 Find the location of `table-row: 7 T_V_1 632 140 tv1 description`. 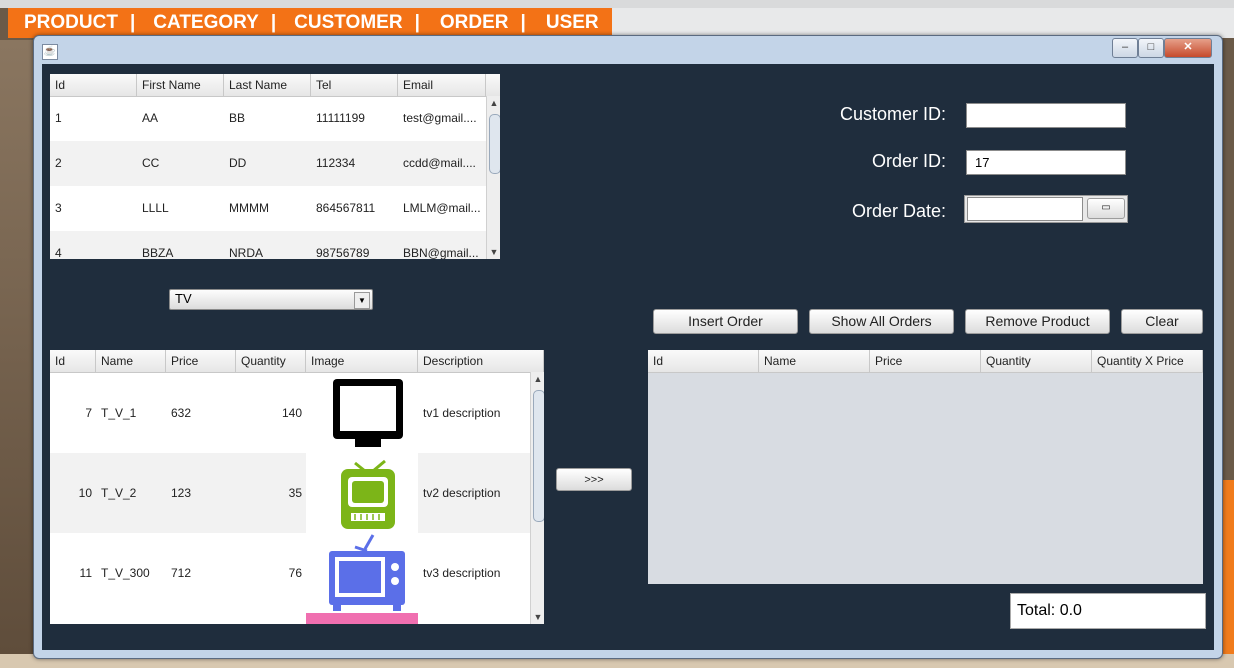

table-row: 7 T_V_1 632 140 tv1 description is located at coordinates (290, 413).